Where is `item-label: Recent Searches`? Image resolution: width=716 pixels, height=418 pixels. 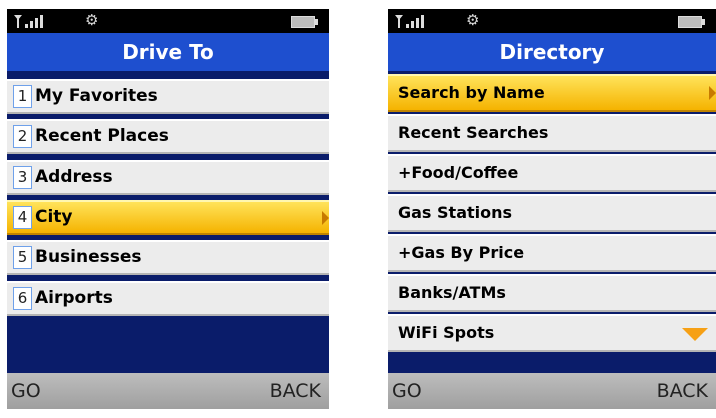 item-label: Recent Searches is located at coordinates (473, 132).